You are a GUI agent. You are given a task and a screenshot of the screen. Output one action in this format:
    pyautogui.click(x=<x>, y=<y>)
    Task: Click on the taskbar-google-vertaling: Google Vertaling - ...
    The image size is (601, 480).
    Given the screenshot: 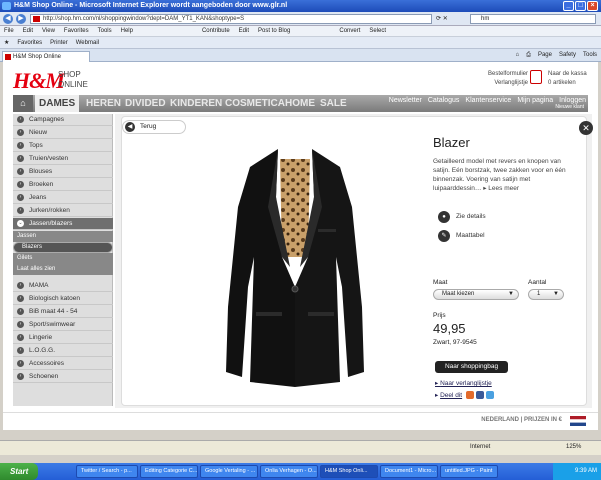 What is the action you would take?
    pyautogui.click(x=229, y=471)
    